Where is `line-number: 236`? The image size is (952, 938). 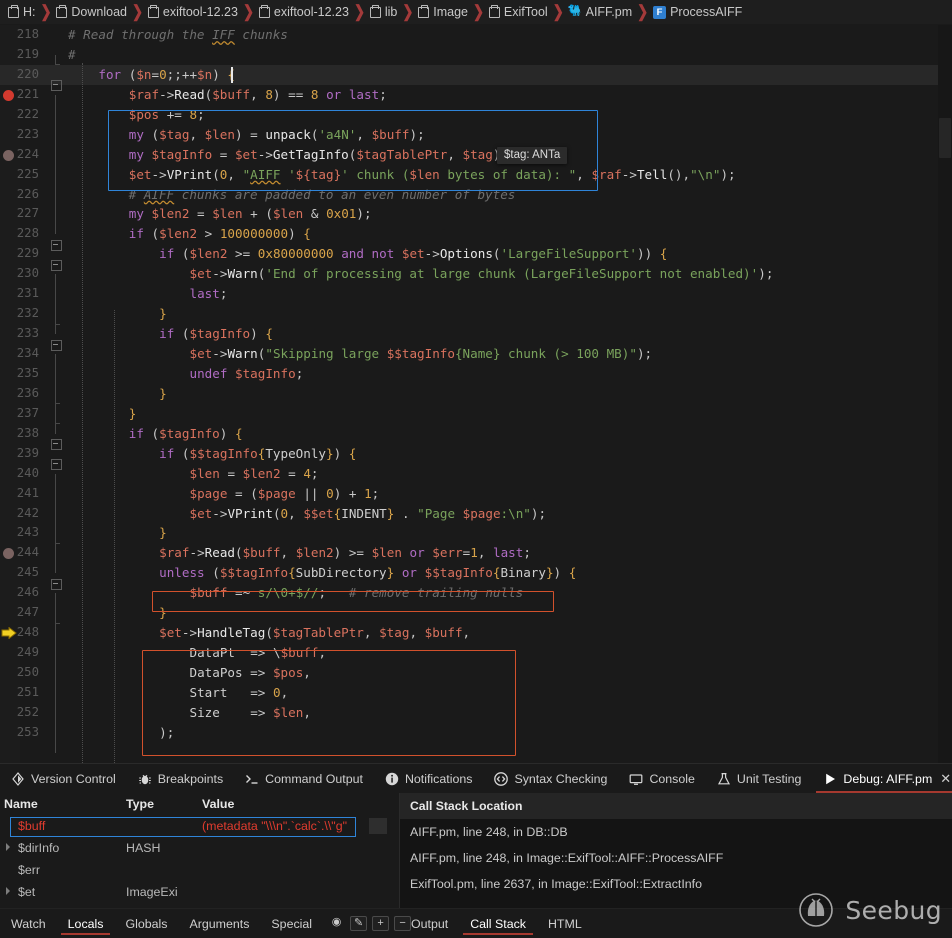
line-number: 236 is located at coordinates (23, 394).